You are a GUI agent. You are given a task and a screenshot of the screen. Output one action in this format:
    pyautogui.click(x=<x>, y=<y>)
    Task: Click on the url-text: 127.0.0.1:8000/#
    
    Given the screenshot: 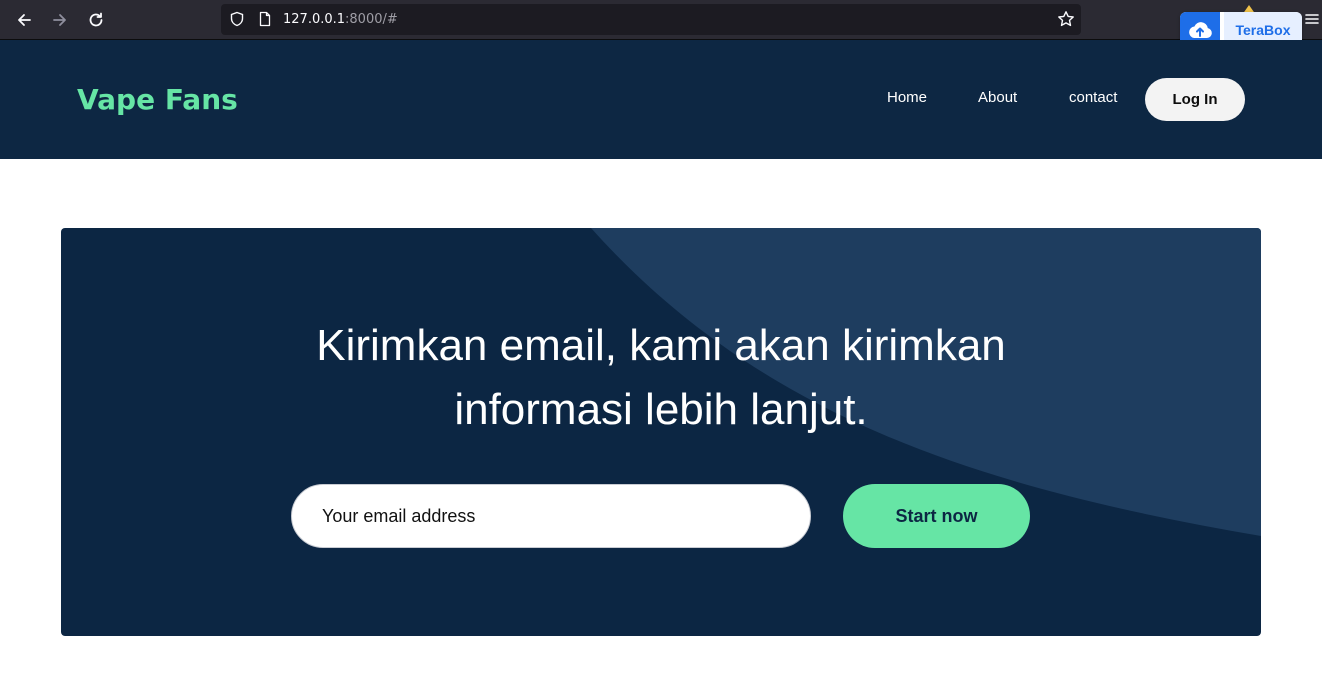 What is the action you would take?
    pyautogui.click(x=340, y=19)
    